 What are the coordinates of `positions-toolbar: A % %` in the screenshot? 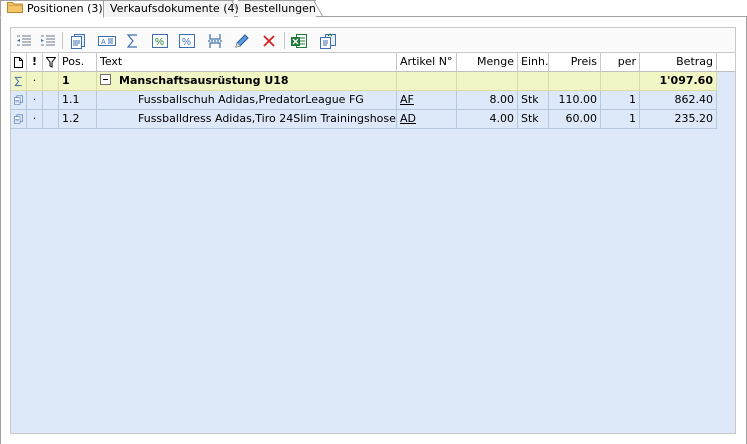 It's located at (373, 40).